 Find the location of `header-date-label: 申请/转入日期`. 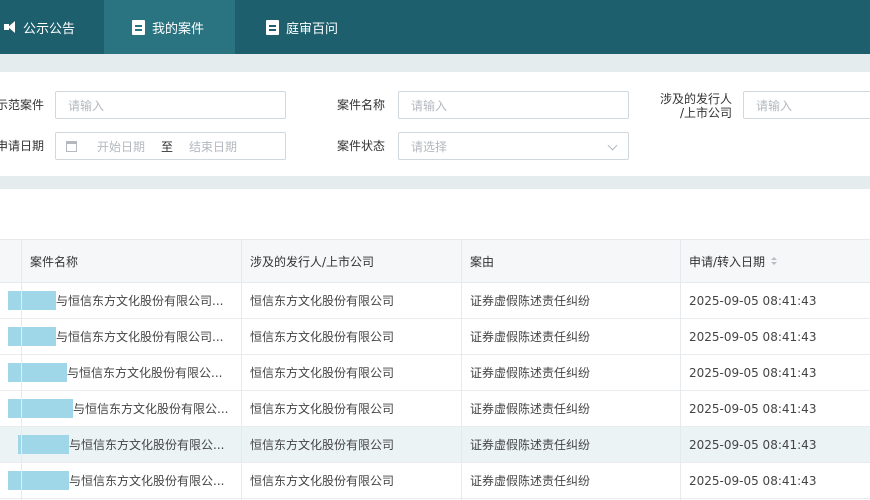

header-date-label: 申请/转入日期 is located at coordinates (727, 261).